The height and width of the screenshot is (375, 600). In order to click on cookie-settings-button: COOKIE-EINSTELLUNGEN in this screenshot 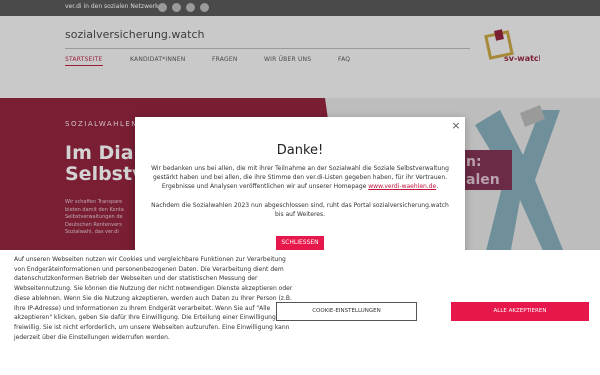, I will do `click(346, 311)`.